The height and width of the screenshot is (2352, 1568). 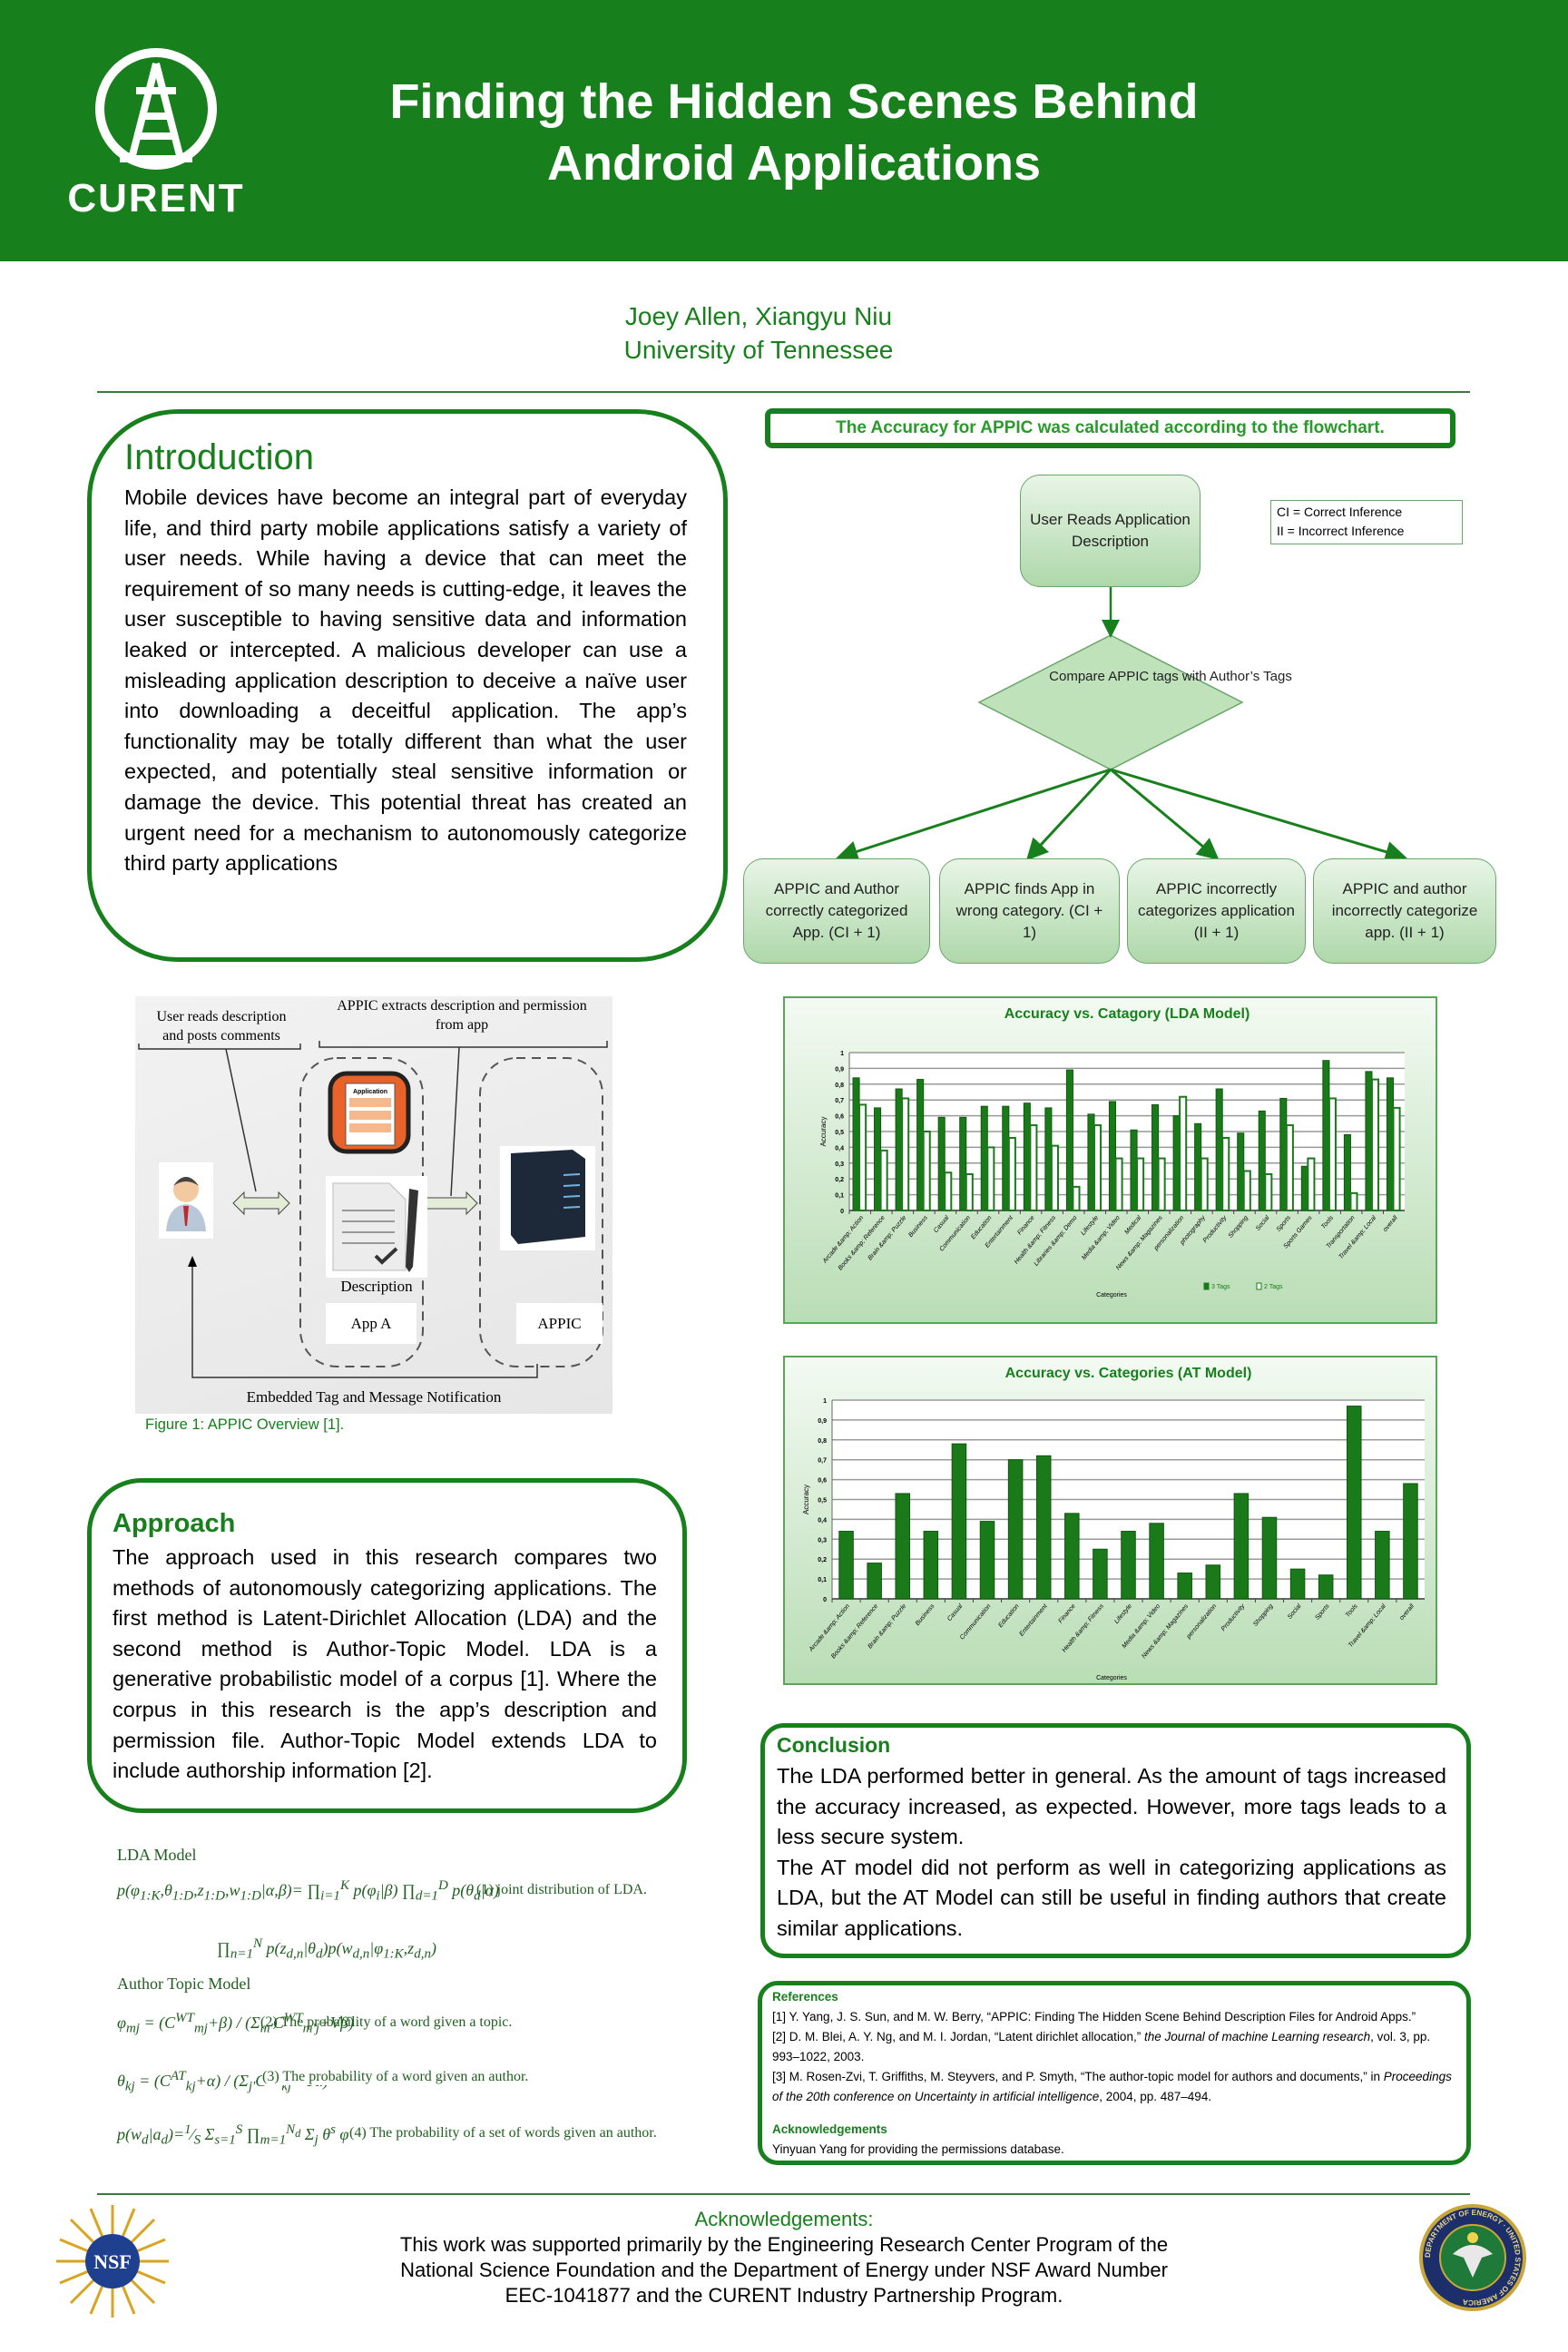 I want to click on x-tick-label: Sports, so click(x=1284, y=1223).